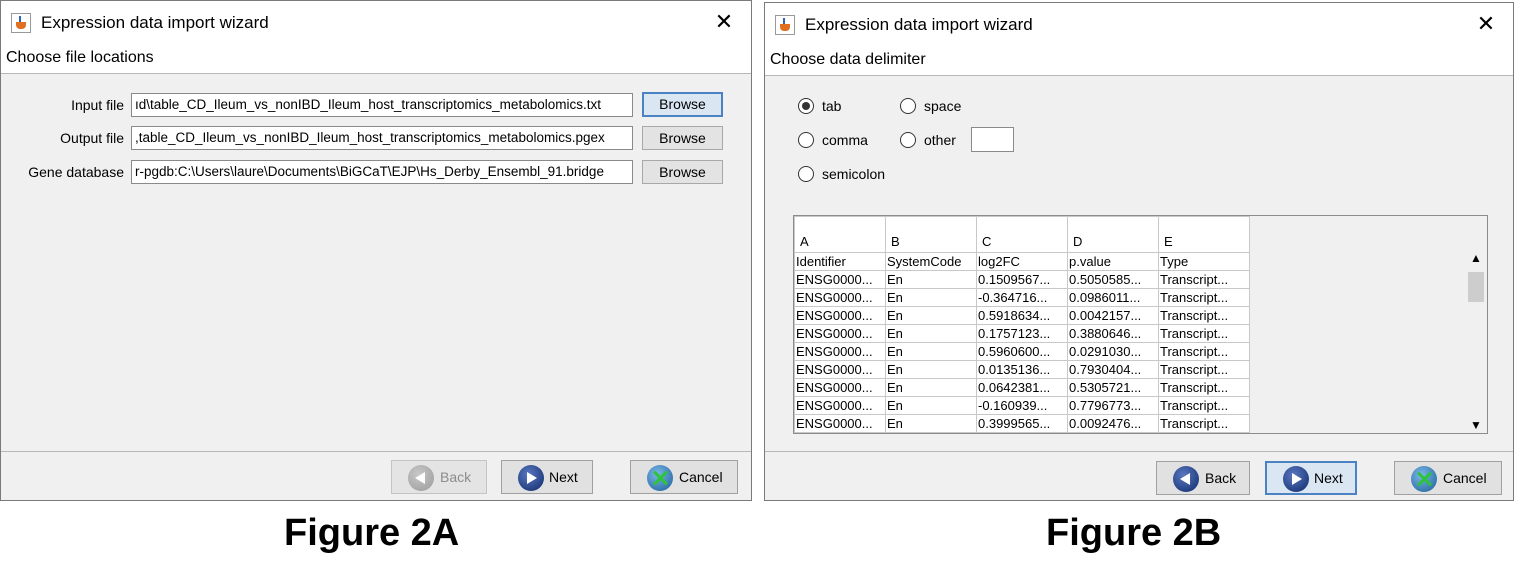 The height and width of the screenshot is (563, 1514). What do you see at coordinates (1134, 533) in the screenshot?
I see `figure-caption-b: Figure 2B` at bounding box center [1134, 533].